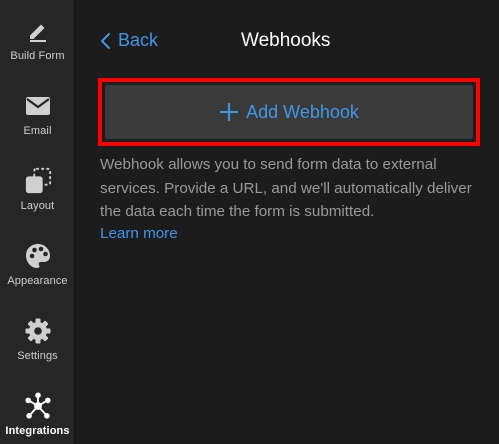 The width and height of the screenshot is (499, 444). I want to click on sidebar-item-appearance: Appearance, so click(37, 262).